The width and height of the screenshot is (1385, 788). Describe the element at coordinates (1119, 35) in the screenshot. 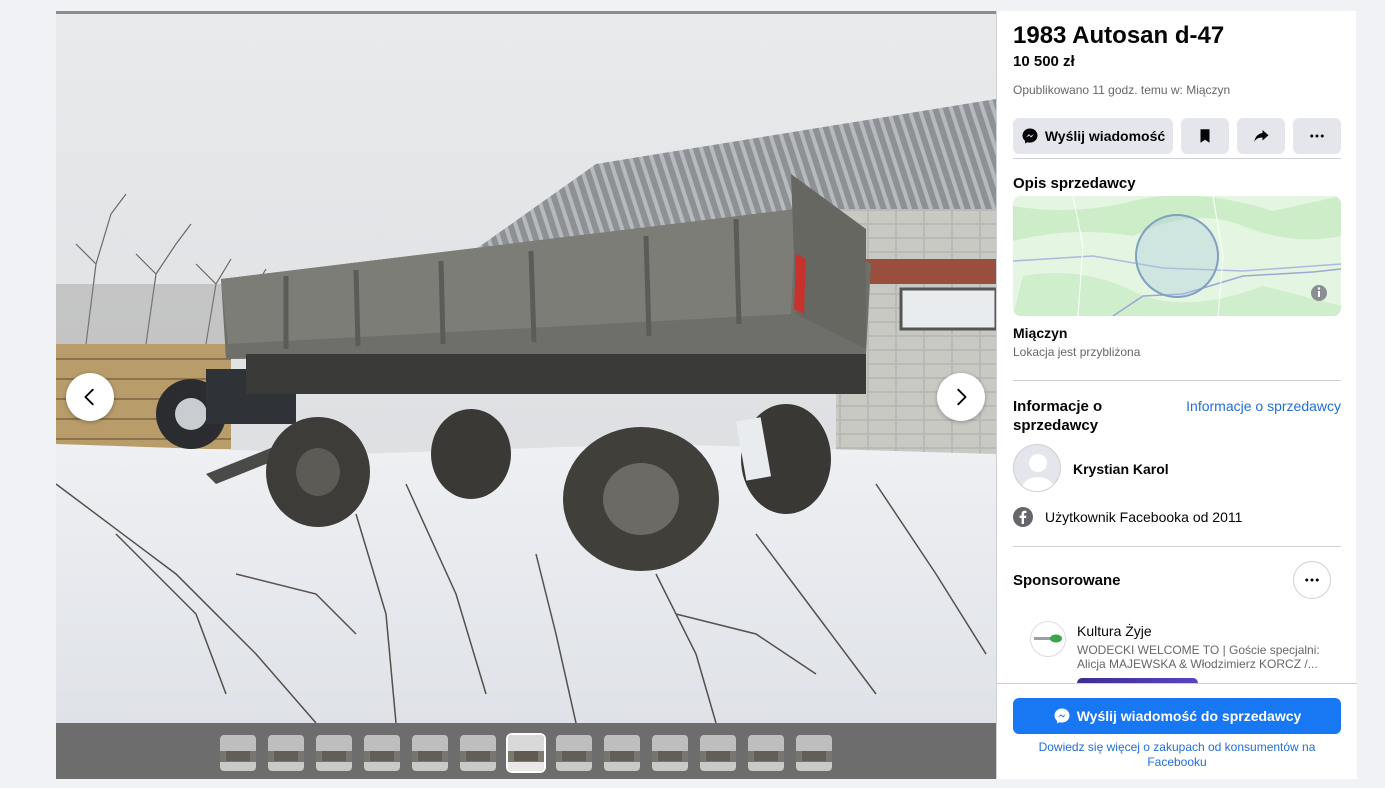

I see `listing-title: 1983 Autosan d-47` at that location.